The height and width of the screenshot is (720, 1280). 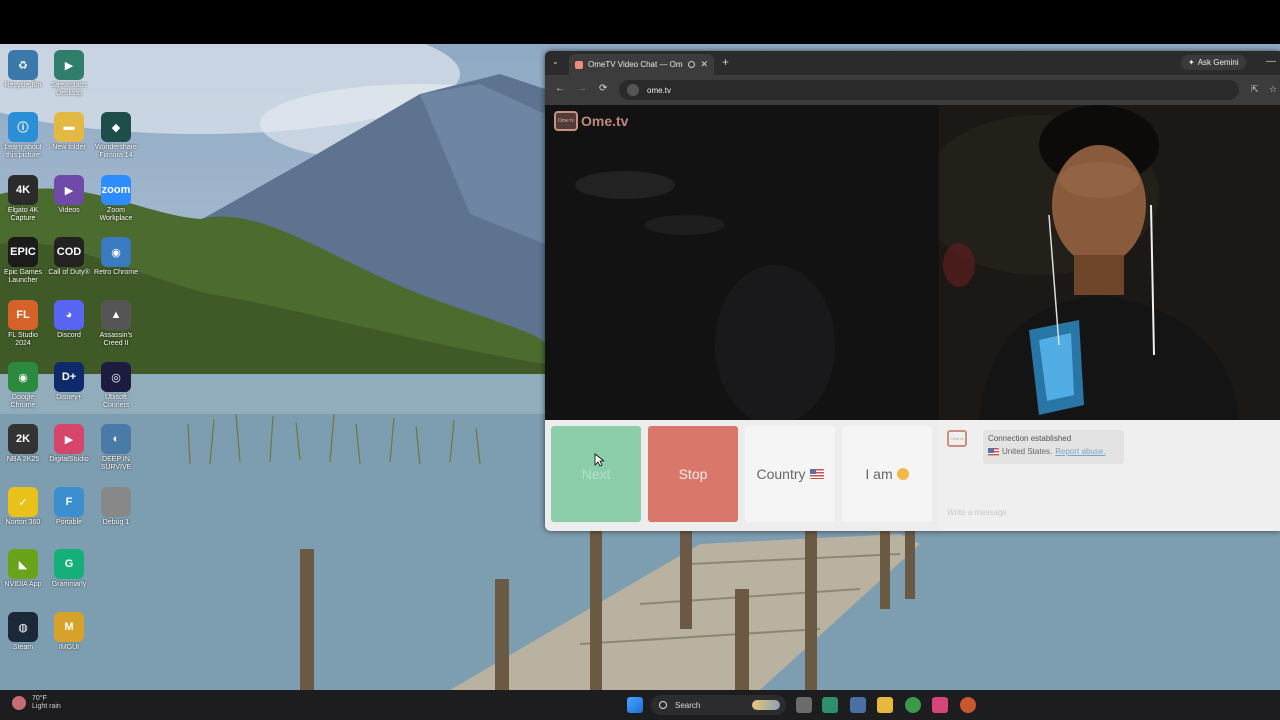 What do you see at coordinates (1027, 451) in the screenshot?
I see `message-country: United States.` at bounding box center [1027, 451].